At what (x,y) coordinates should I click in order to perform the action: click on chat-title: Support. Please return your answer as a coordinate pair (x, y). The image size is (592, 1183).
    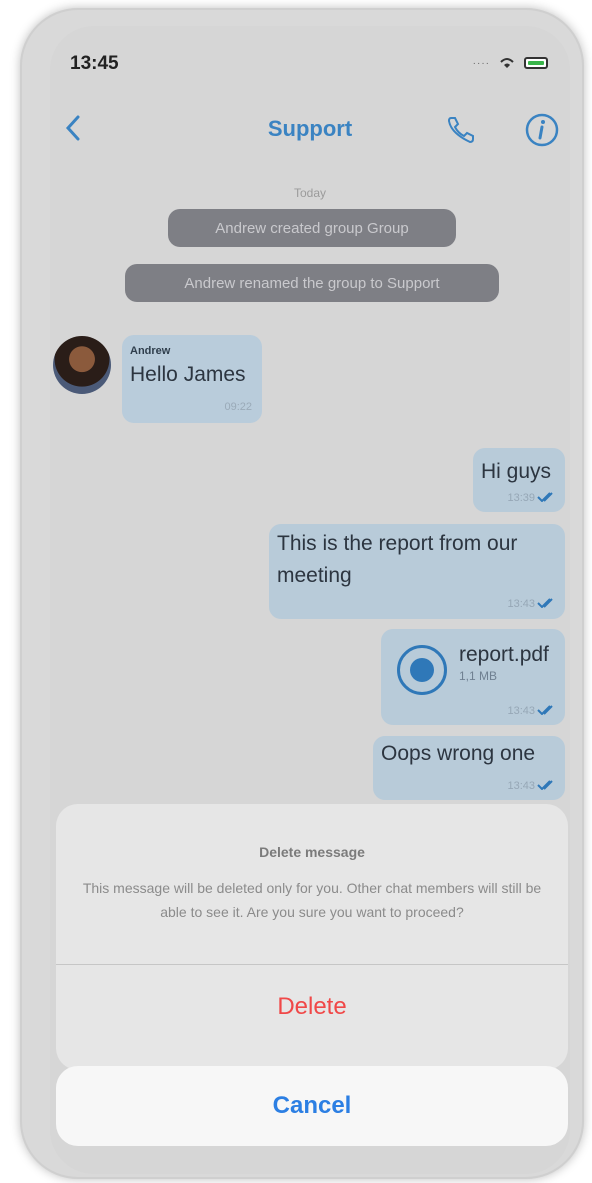
    Looking at the image, I should click on (310, 128).